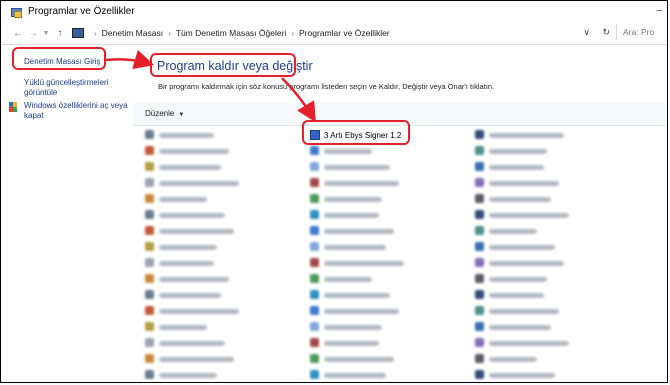 This screenshot has height=385, width=670. I want to click on back-arrow-icon: ←, so click(18, 33).